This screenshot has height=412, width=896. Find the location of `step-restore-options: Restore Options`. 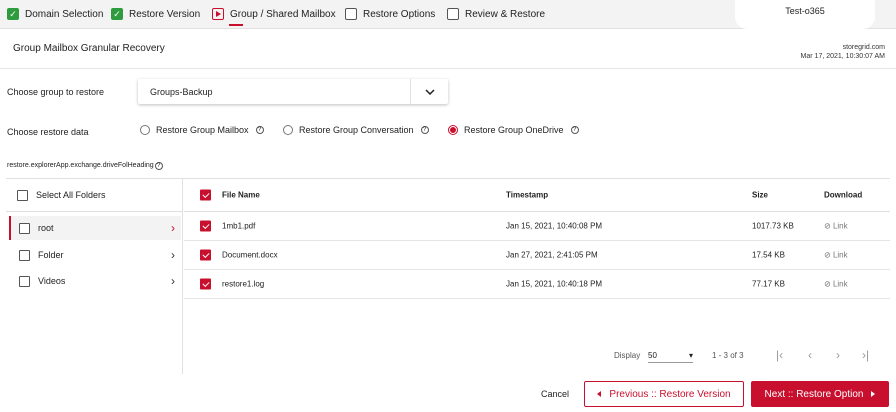

step-restore-options: Restore Options is located at coordinates (390, 14).